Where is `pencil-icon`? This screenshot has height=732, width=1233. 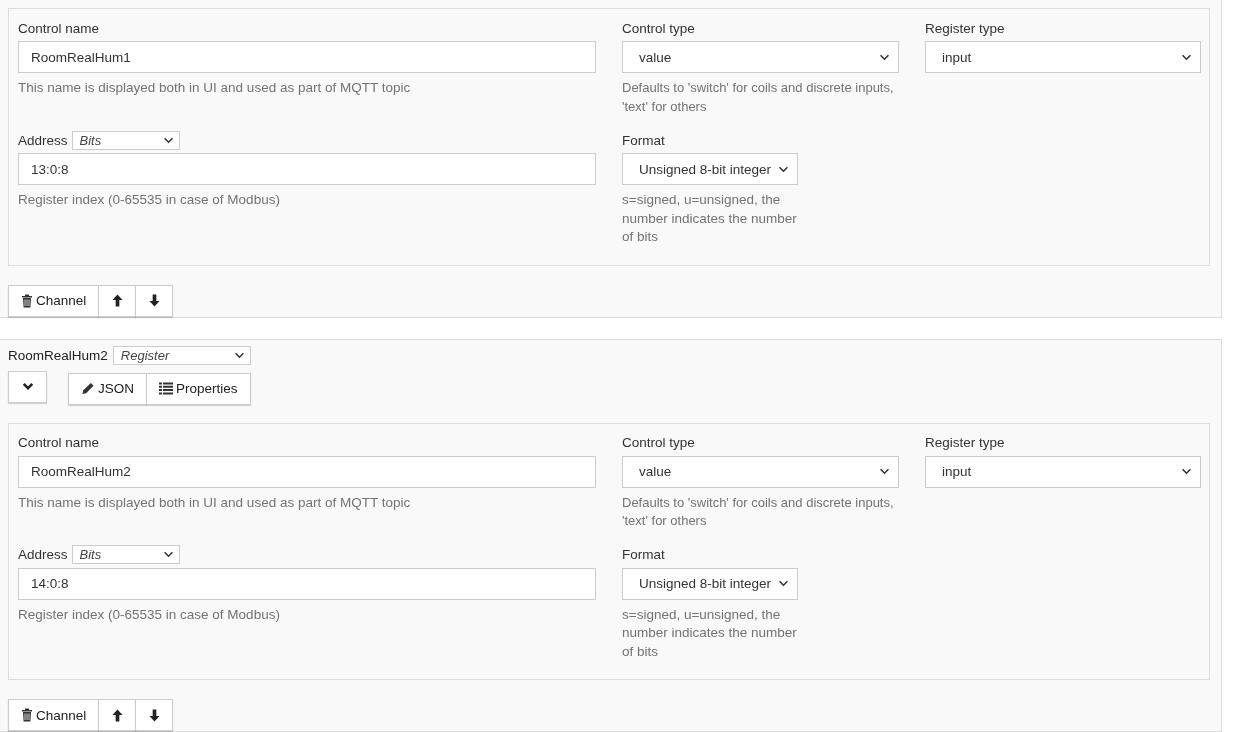
pencil-icon is located at coordinates (88, 388).